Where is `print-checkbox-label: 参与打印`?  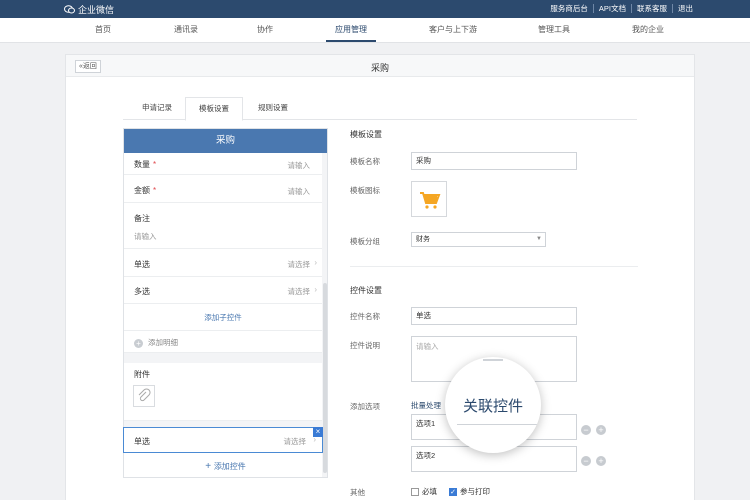
print-checkbox-label: 参与打印 is located at coordinates (475, 491).